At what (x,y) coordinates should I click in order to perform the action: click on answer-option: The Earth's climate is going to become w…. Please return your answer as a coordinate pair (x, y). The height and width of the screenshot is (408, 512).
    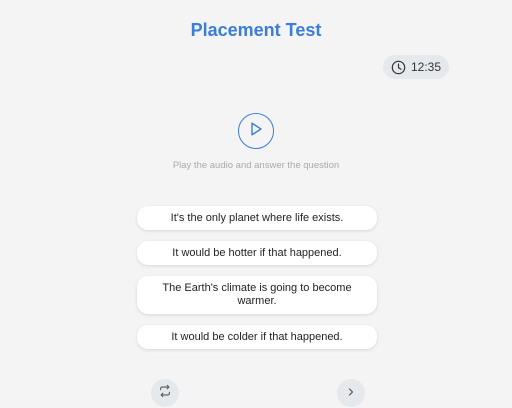
    Looking at the image, I should click on (257, 295).